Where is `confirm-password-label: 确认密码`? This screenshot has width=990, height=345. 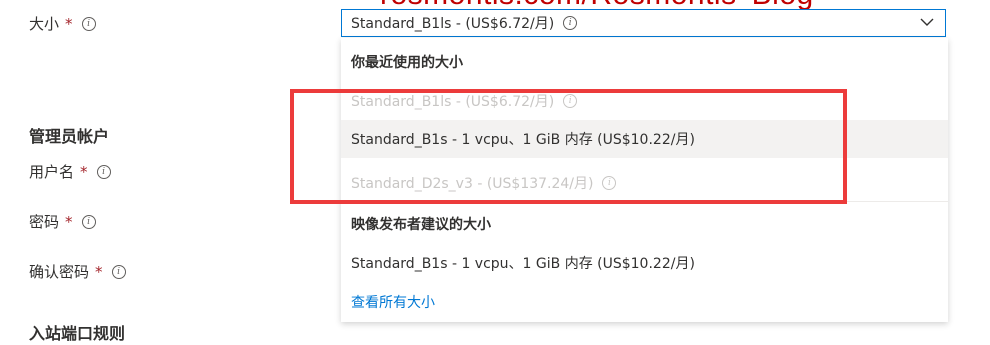
confirm-password-label: 确认密码 is located at coordinates (59, 272).